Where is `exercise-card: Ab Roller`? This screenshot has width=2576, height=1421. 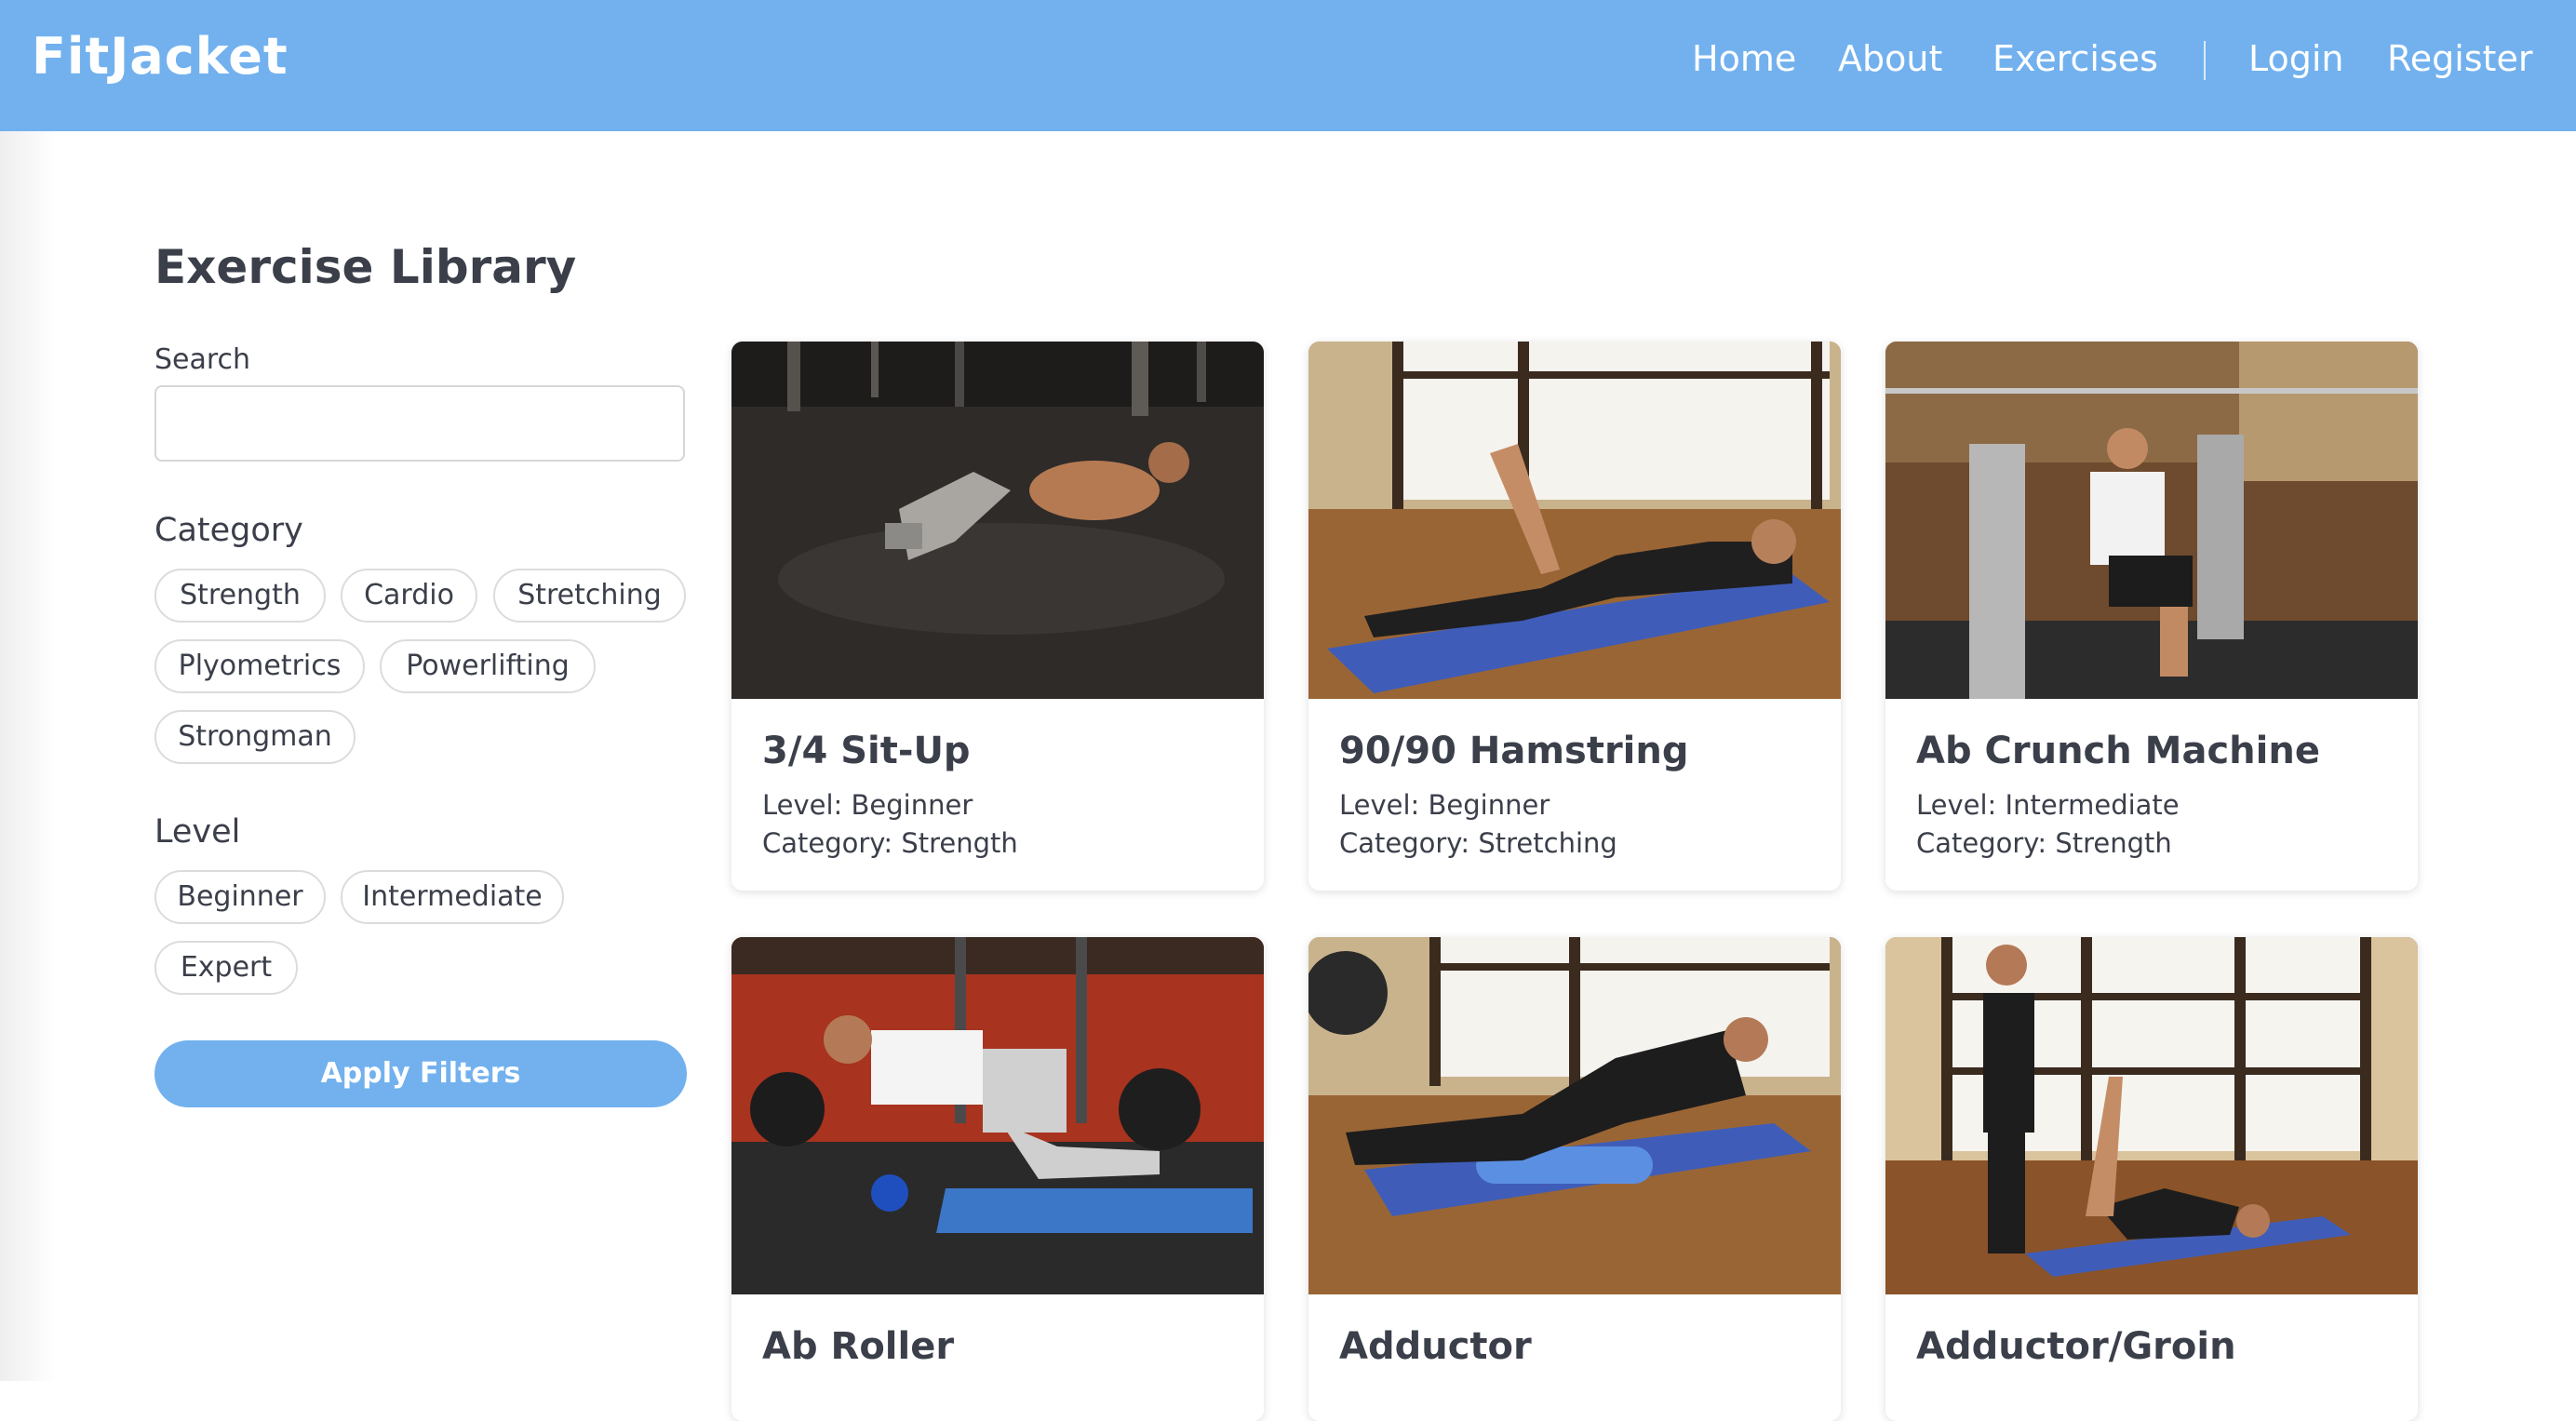
exercise-card: Ab Roller is located at coordinates (997, 1179).